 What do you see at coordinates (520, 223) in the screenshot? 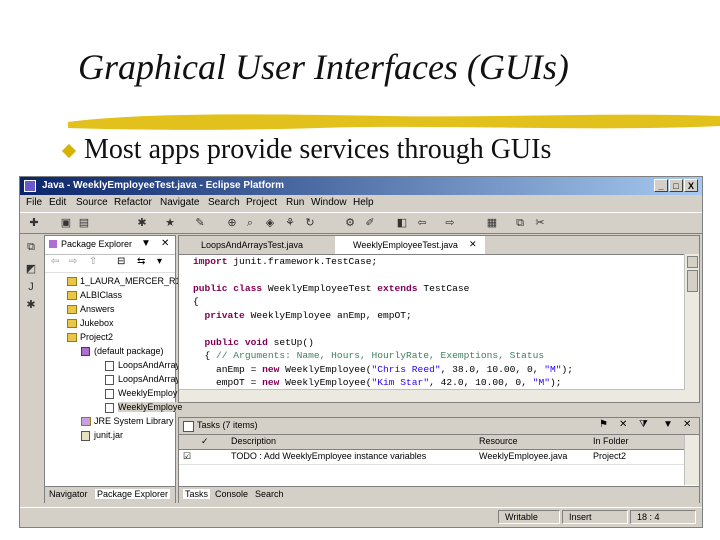
I see `copy-icon: ⧉` at bounding box center [520, 223].